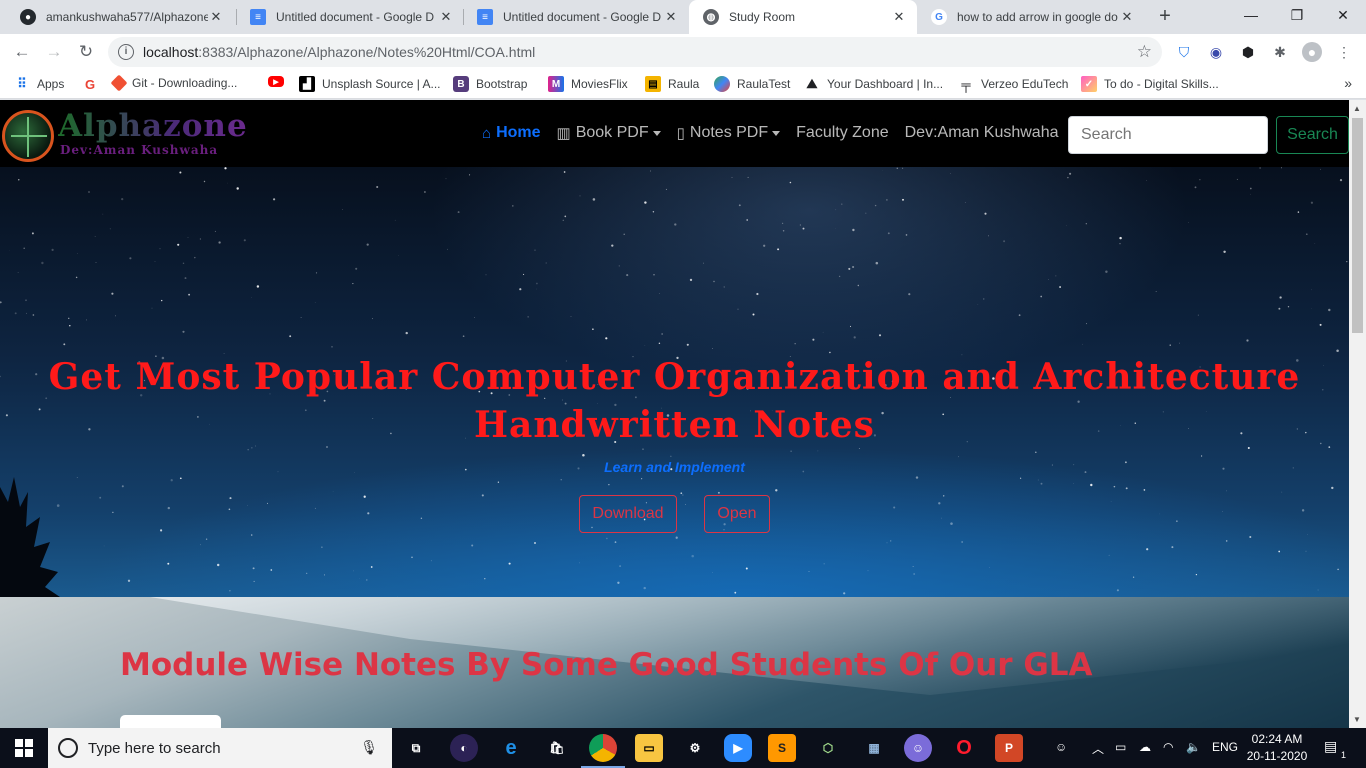 This screenshot has height=768, width=1366. I want to click on window-close-icon: ✕, so click(1343, 16).